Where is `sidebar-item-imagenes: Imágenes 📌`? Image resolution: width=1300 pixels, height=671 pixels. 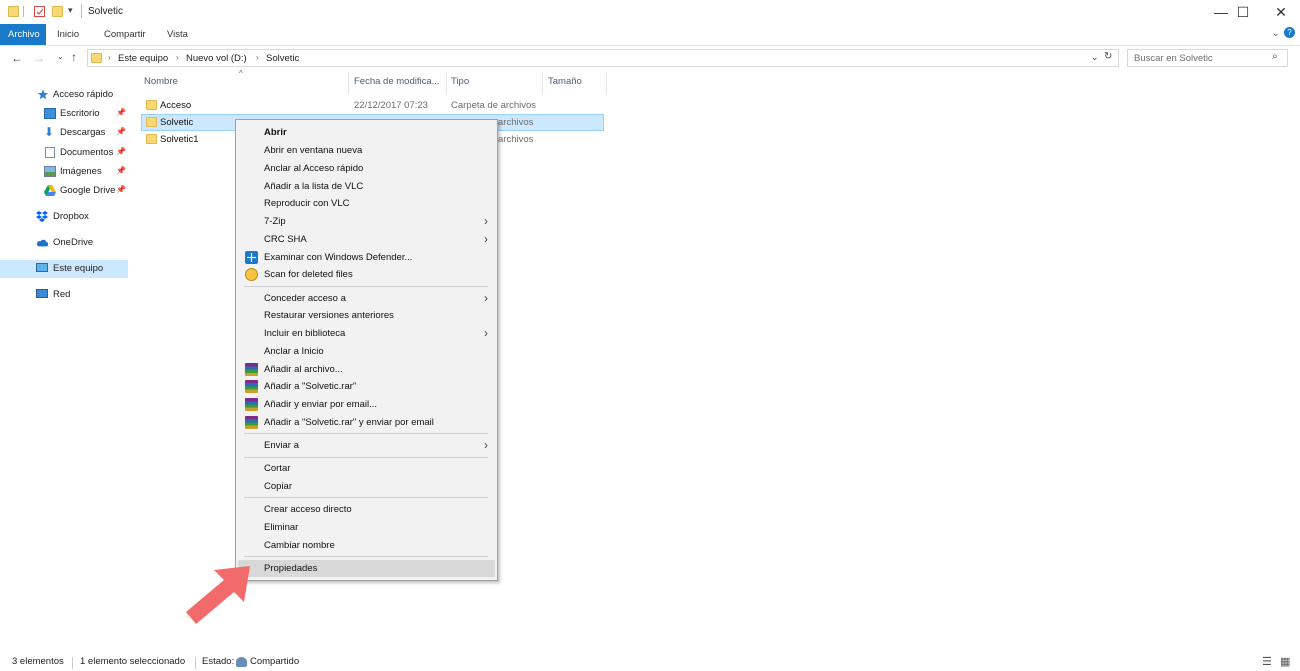
sidebar-item-imagenes: Imágenes 📌 is located at coordinates (64, 172).